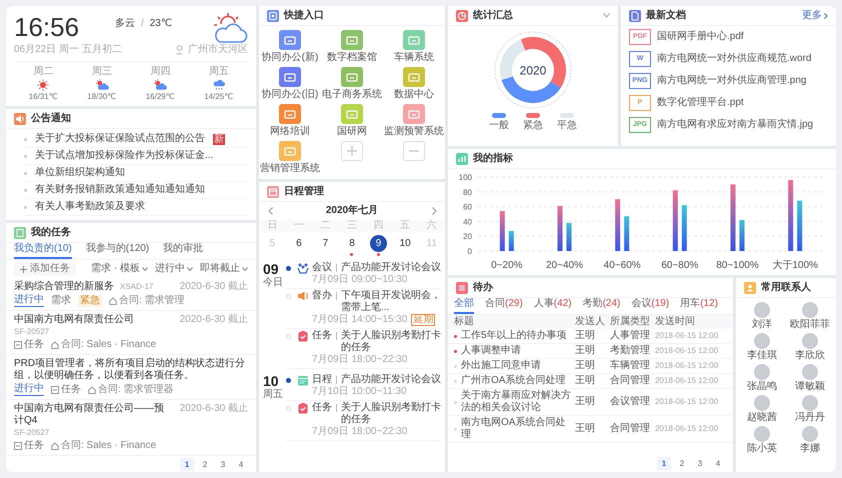  What do you see at coordinates (514, 336) in the screenshot?
I see `todo-title: 工作5年以上的待办事项` at bounding box center [514, 336].